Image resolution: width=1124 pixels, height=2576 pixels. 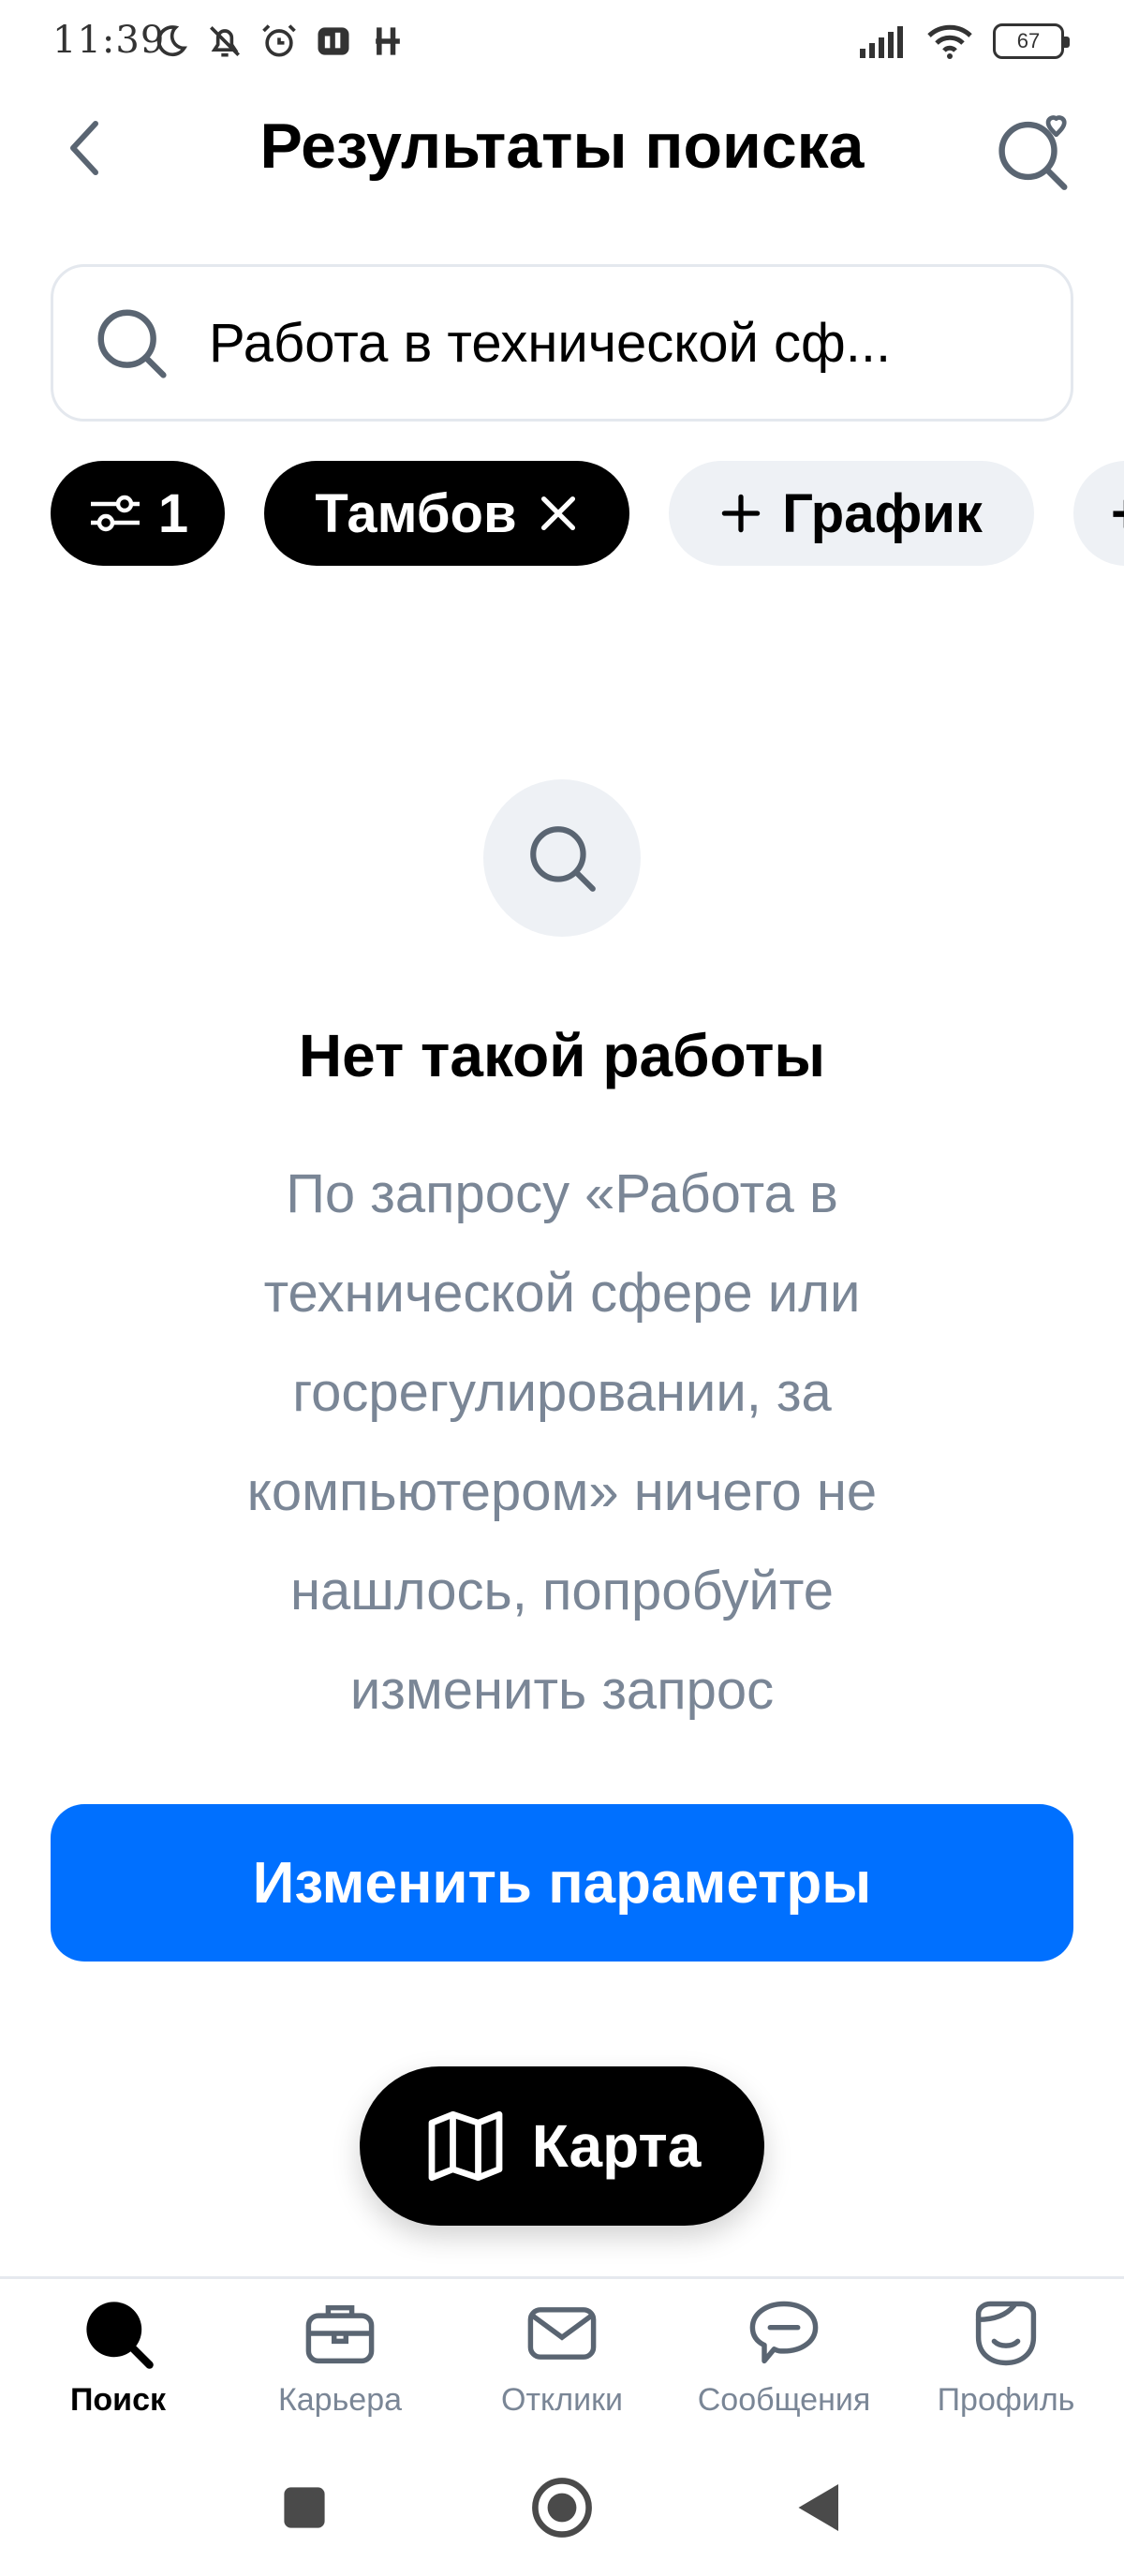 What do you see at coordinates (562, 2400) in the screenshot?
I see `nav-label-responses: Отклики` at bounding box center [562, 2400].